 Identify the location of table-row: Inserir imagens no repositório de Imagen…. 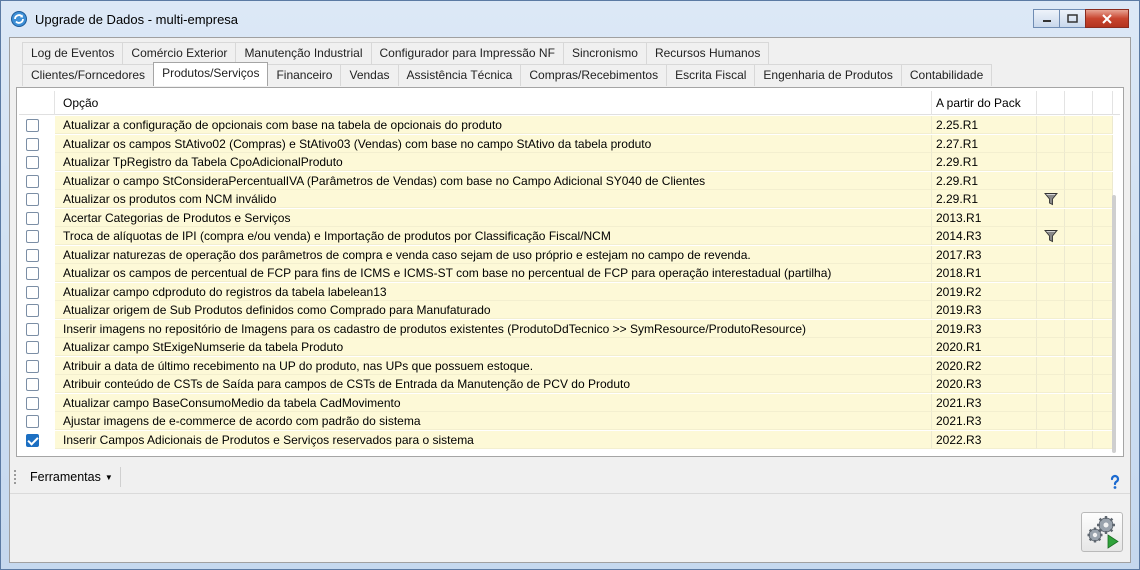
(569, 329).